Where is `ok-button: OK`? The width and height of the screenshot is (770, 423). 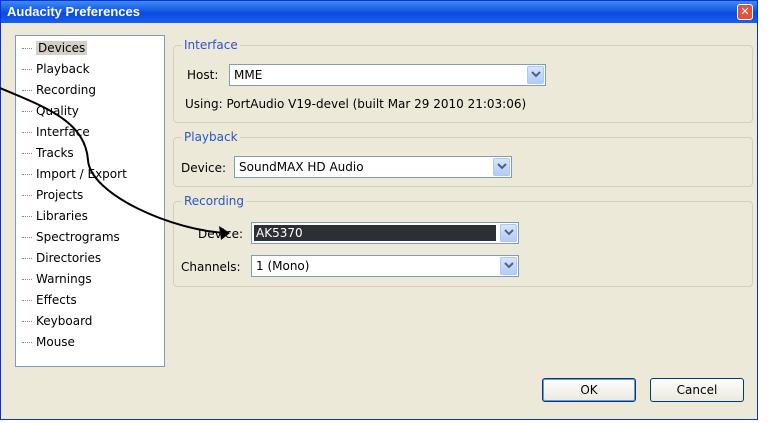 ok-button: OK is located at coordinates (589, 390).